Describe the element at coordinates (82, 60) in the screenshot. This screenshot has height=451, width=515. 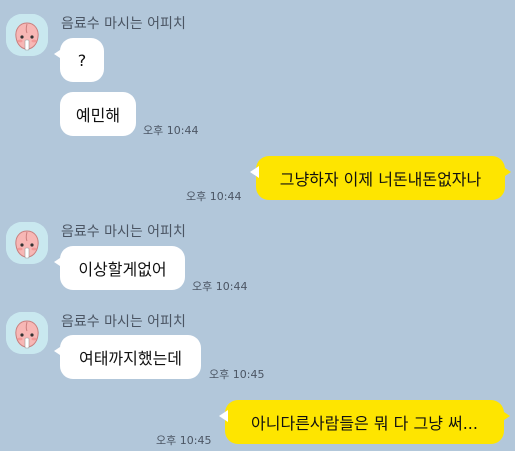
I see `message-text: ?` at that location.